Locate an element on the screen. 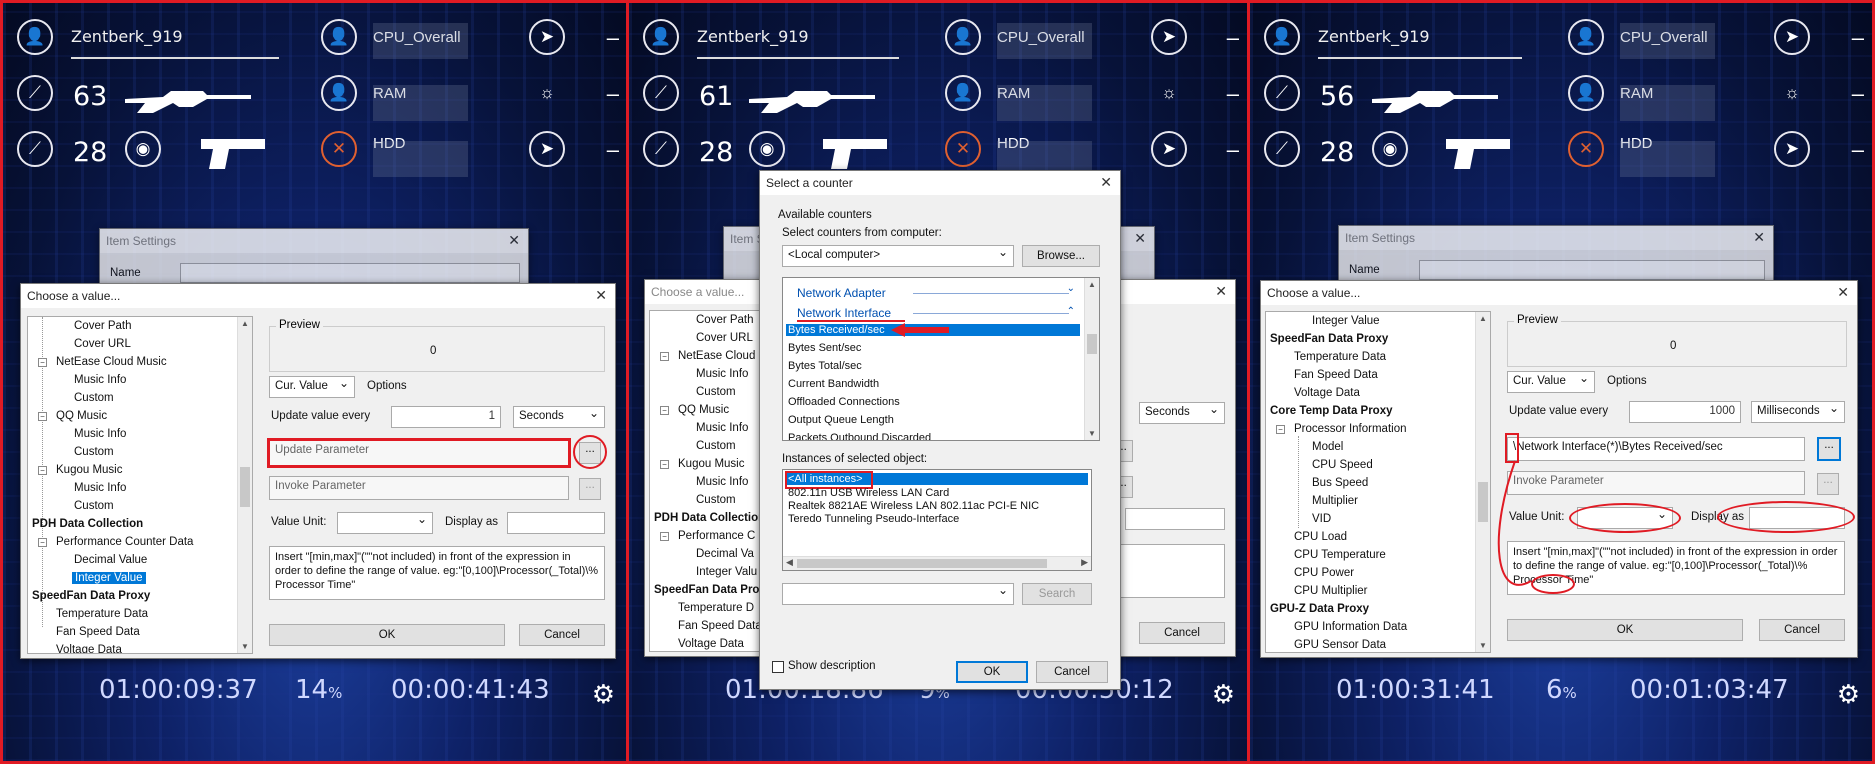 The height and width of the screenshot is (764, 1875). tree-item: Model is located at coordinates (1327, 447).